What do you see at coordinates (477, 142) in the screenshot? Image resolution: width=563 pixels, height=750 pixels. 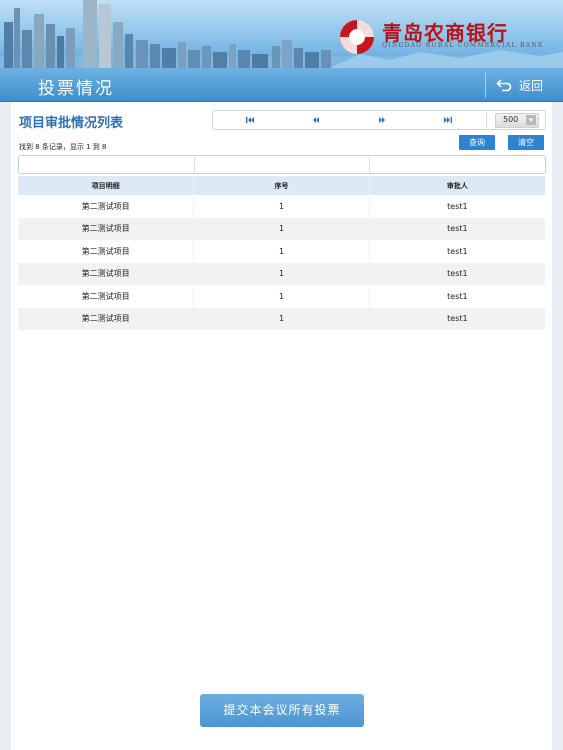 I see `query-button: 查询` at bounding box center [477, 142].